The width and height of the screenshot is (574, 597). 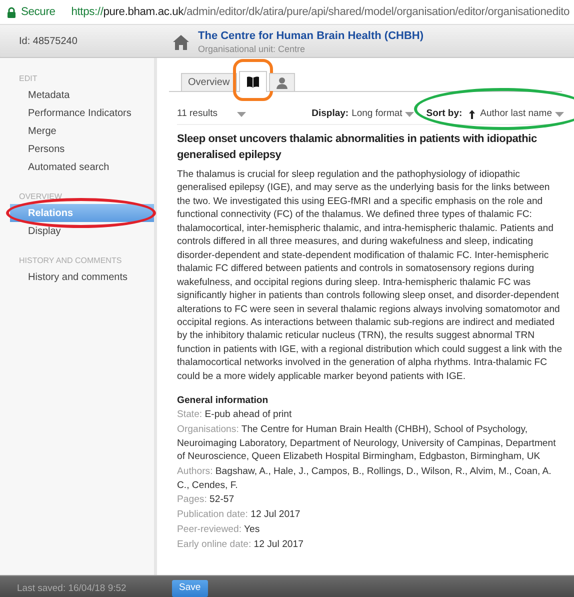 What do you see at coordinates (472, 114) in the screenshot?
I see `arrow-up-icon` at bounding box center [472, 114].